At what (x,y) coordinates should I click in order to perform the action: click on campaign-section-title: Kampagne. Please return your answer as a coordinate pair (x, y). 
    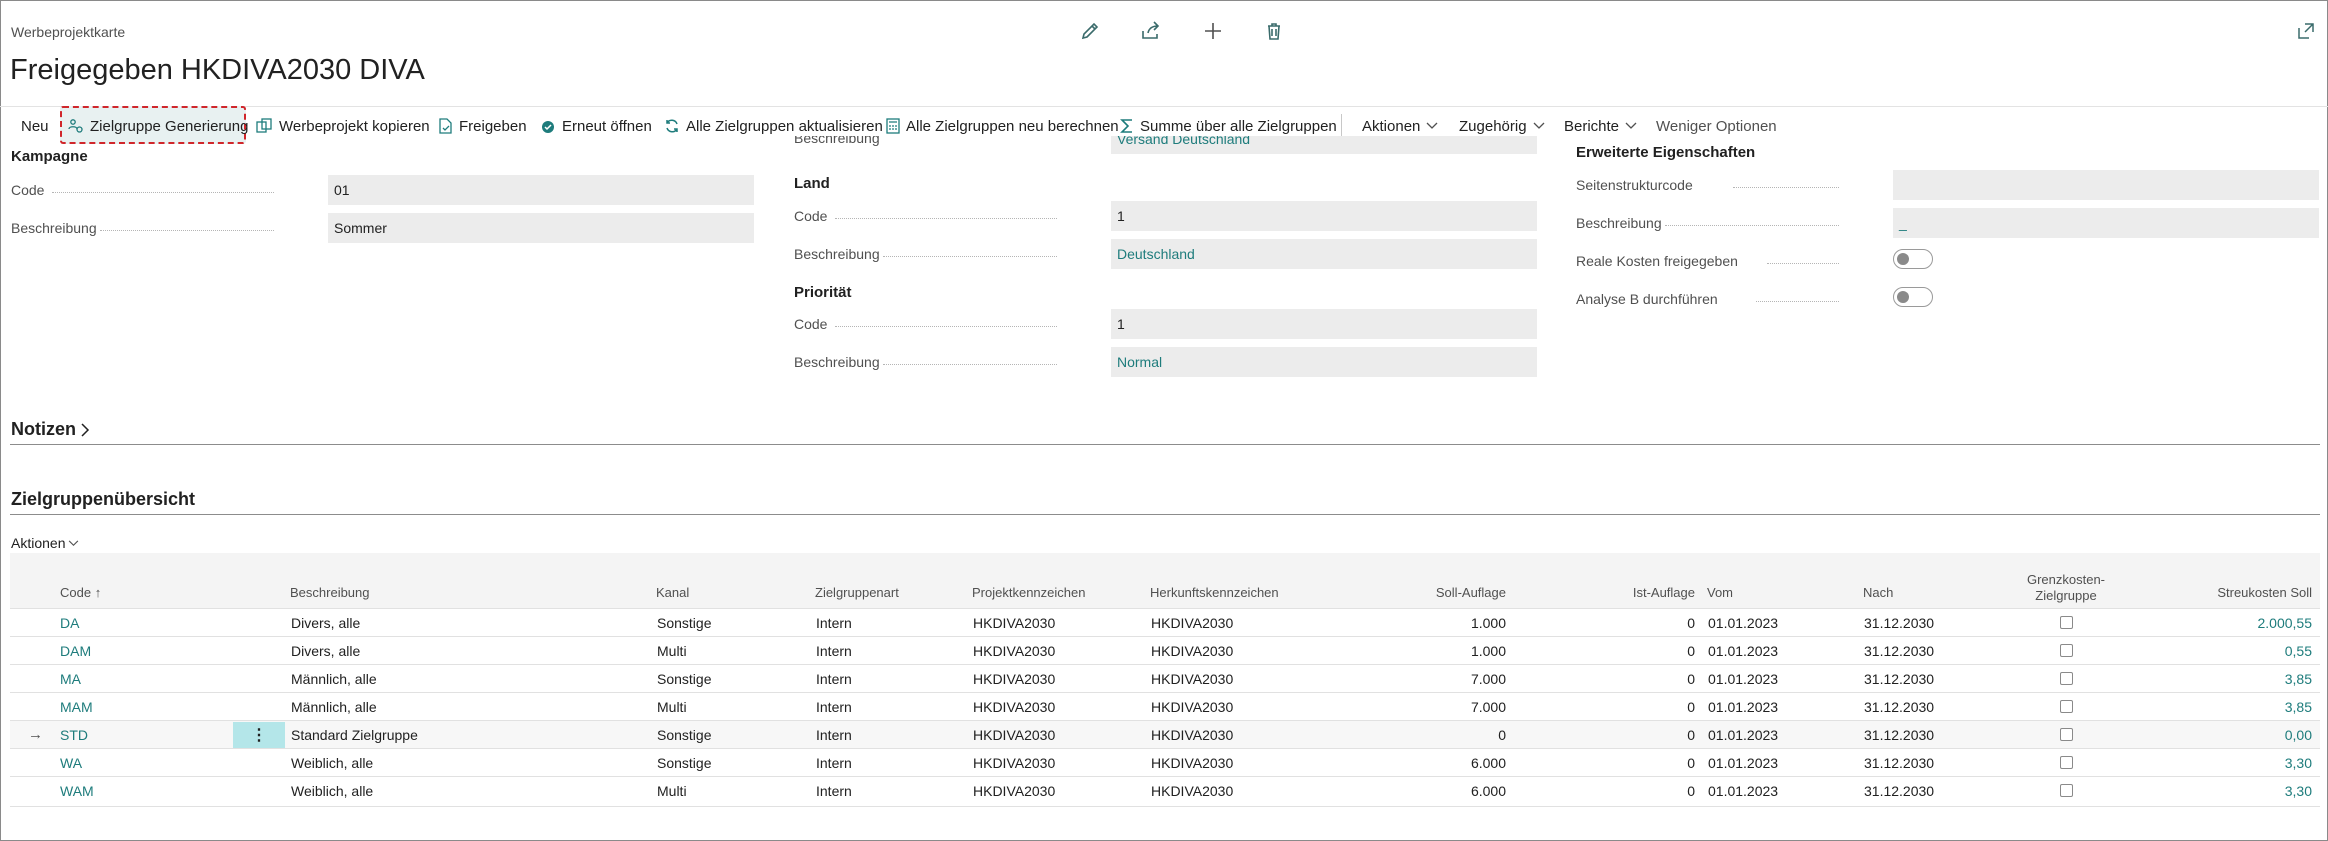
    Looking at the image, I should click on (49, 156).